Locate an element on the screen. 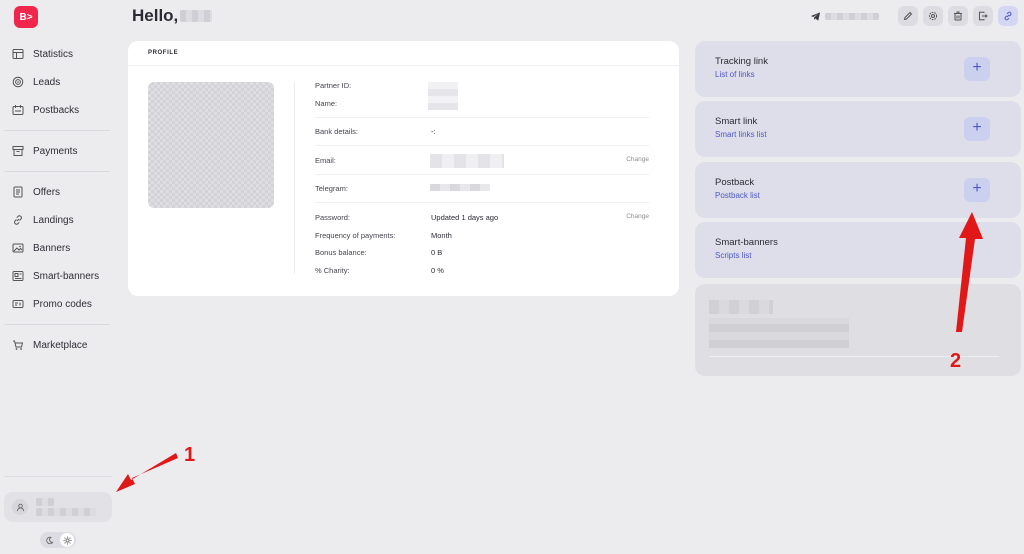  password-value: Updated 1 days ago is located at coordinates (465, 217).